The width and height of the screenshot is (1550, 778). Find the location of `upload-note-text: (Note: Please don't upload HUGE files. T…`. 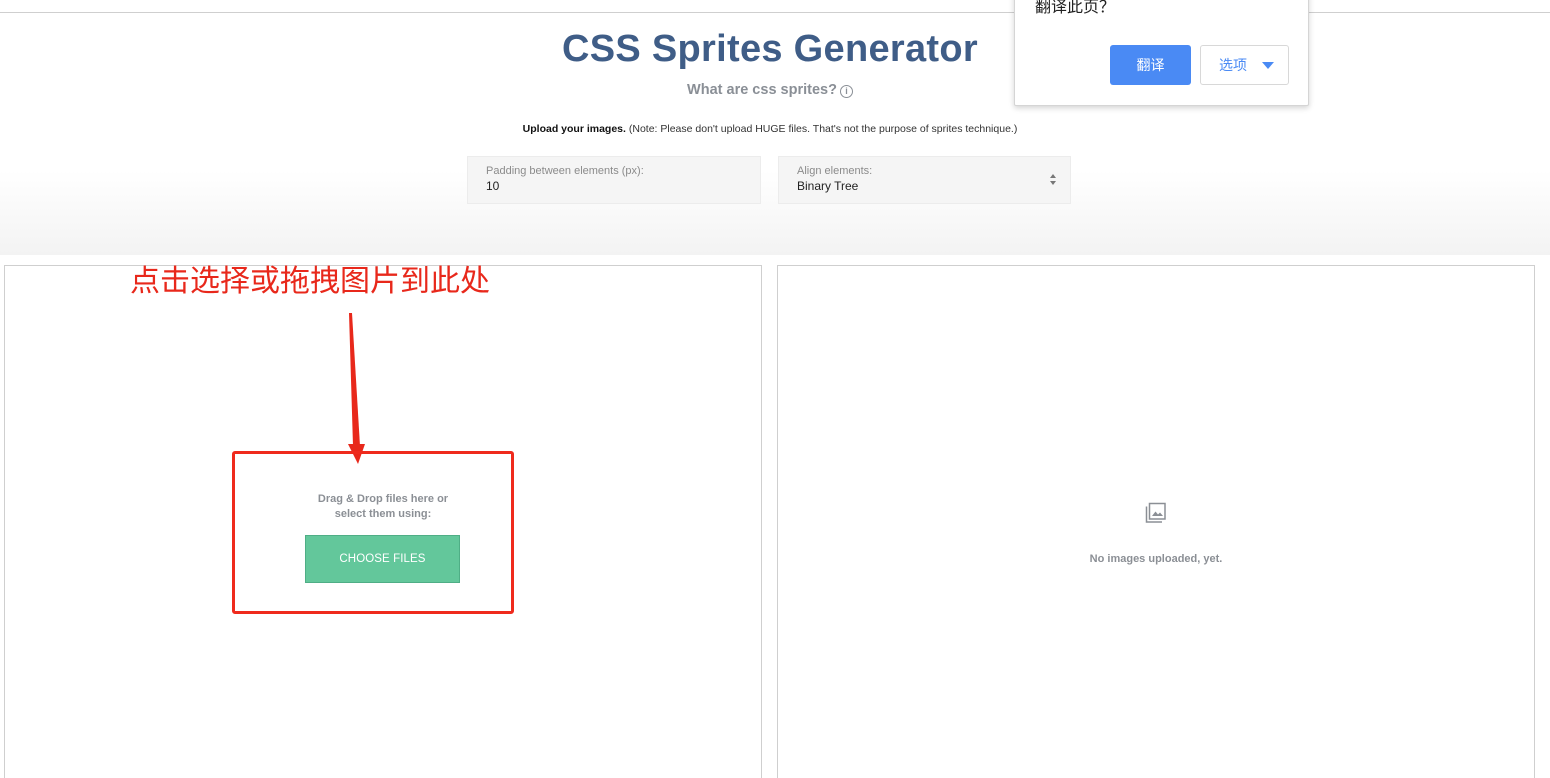

upload-note-text: (Note: Please don't upload HUGE files. T… is located at coordinates (821, 129).